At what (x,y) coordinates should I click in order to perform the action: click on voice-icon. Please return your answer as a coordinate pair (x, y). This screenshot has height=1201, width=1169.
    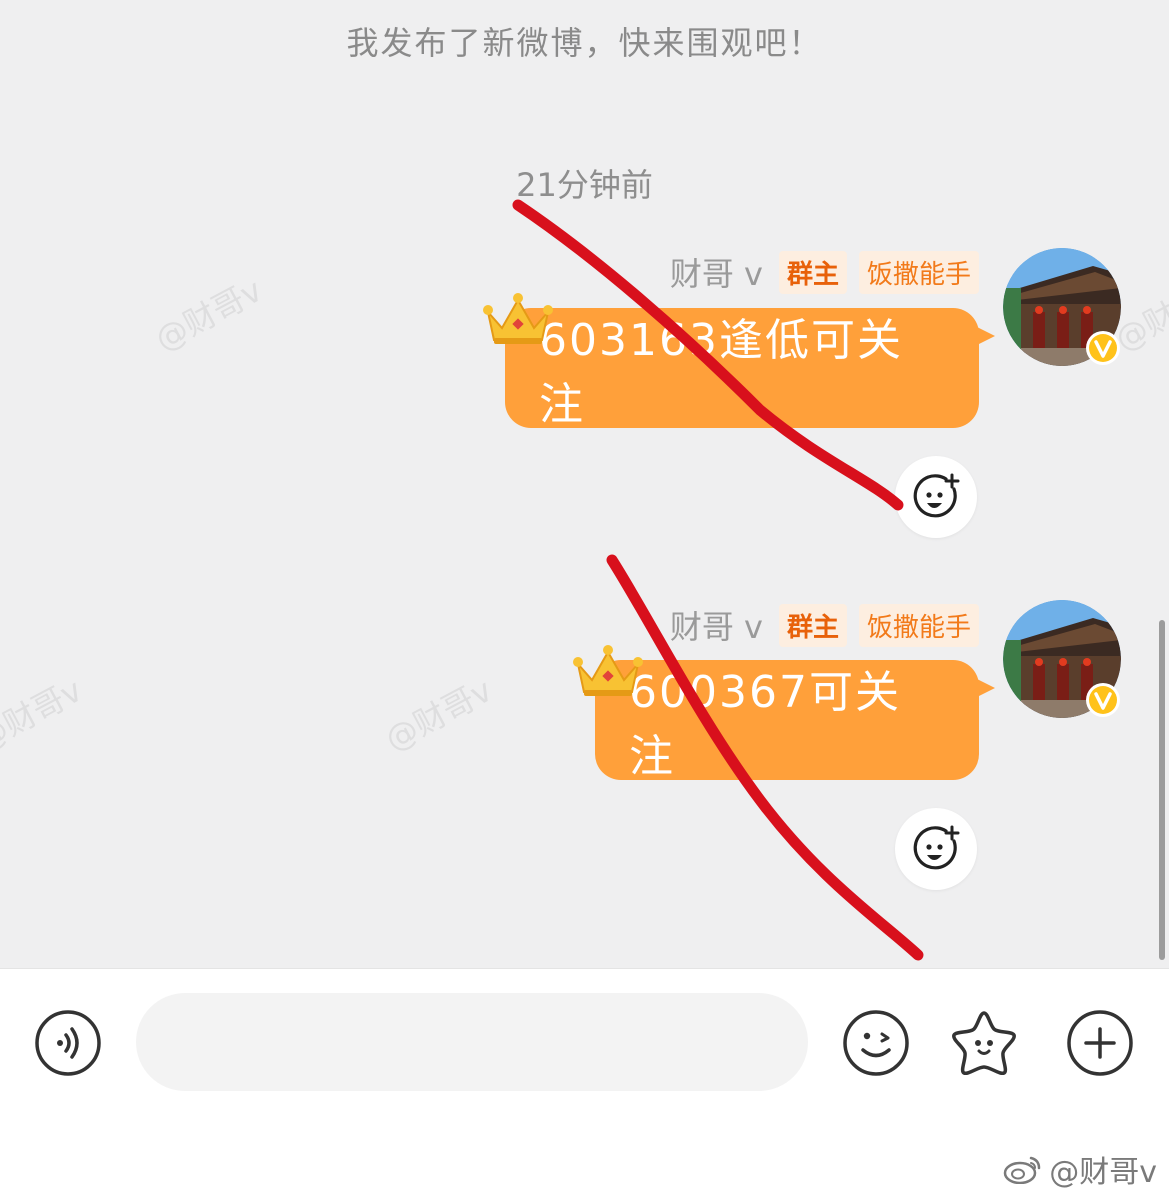
    Looking at the image, I should click on (68, 1043).